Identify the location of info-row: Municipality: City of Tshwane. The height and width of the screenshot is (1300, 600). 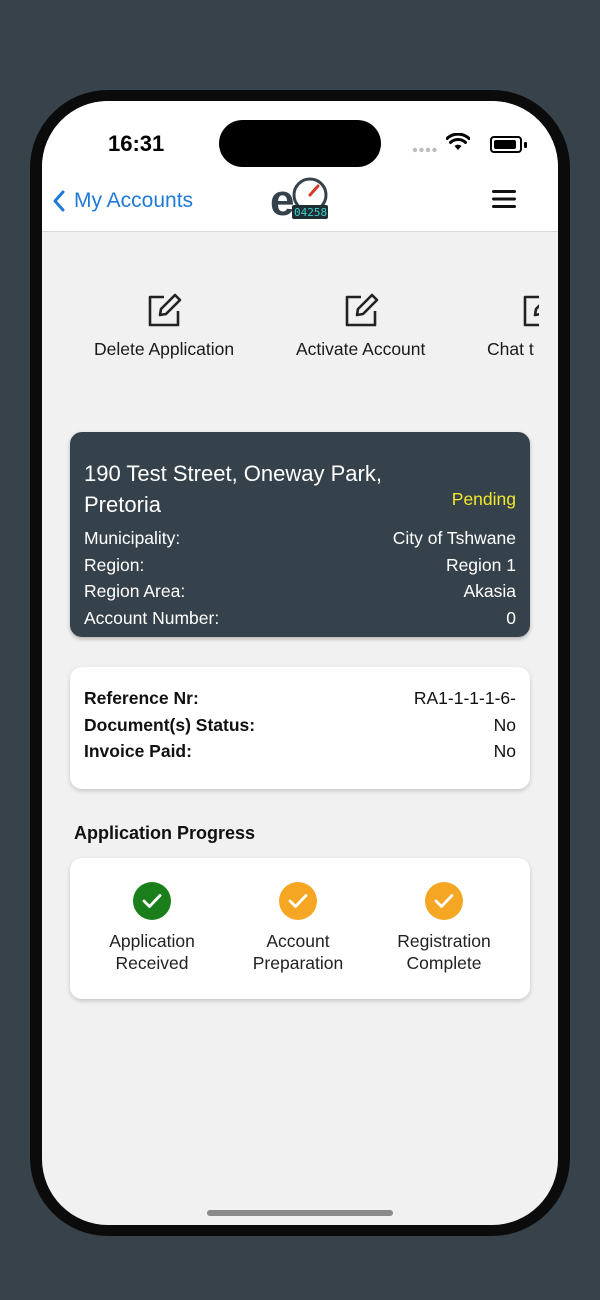
(300, 538).